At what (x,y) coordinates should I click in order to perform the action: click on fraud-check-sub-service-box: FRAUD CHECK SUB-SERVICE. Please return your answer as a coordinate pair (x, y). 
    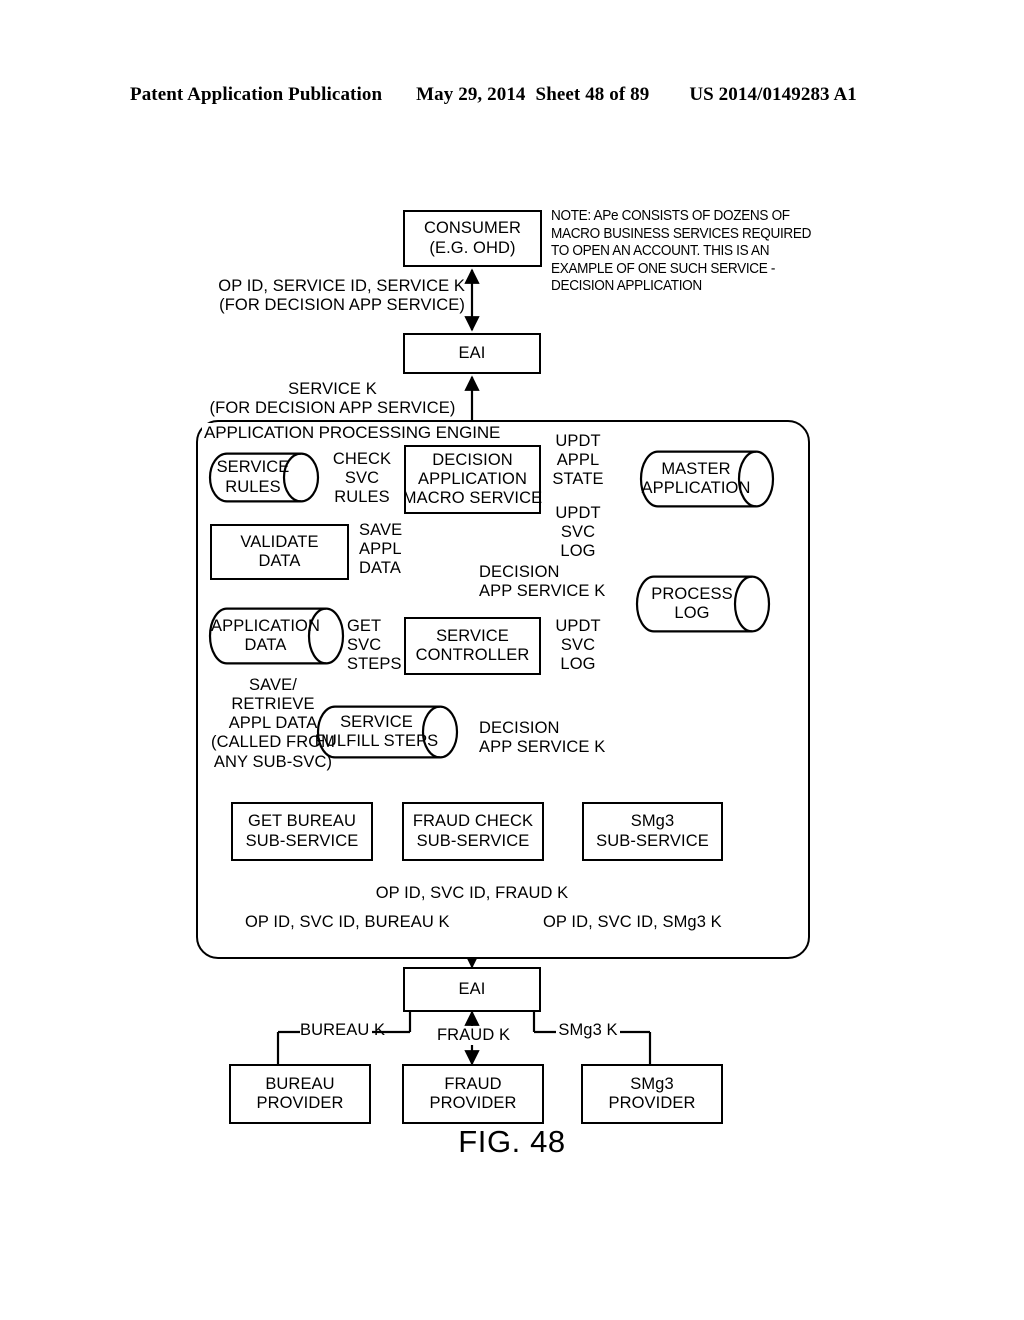
    Looking at the image, I should click on (473, 831).